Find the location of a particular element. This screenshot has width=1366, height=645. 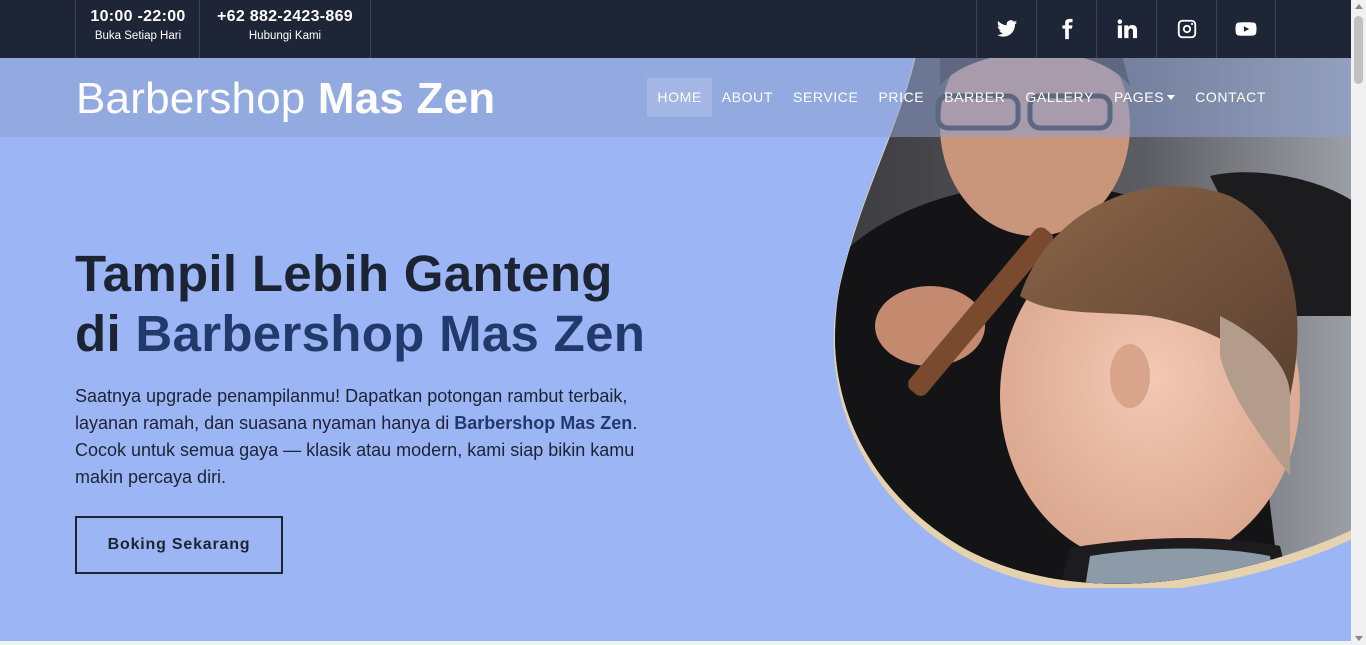

facebook-icon is located at coordinates (1066, 29).